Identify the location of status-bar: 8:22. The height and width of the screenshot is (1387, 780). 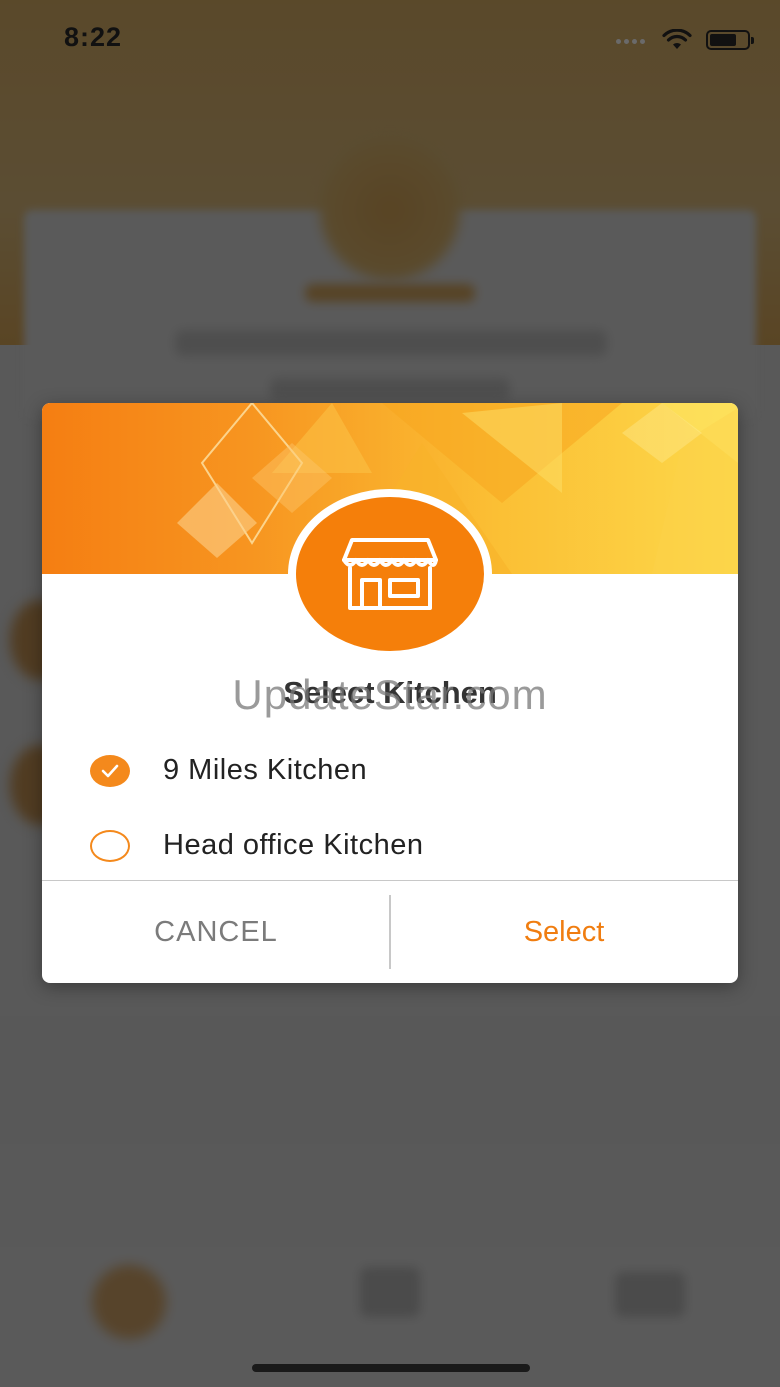
(390, 40).